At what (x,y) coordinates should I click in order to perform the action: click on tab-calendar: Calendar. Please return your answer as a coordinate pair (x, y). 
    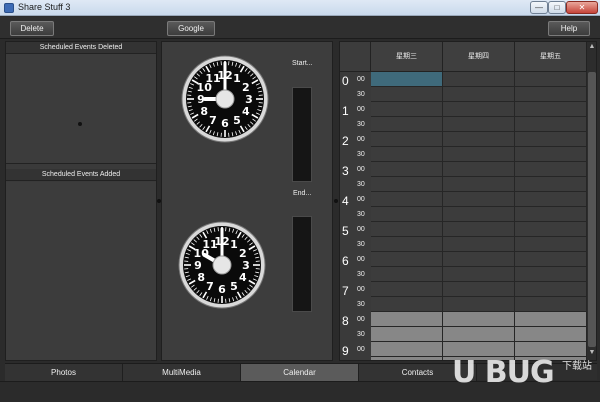
    Looking at the image, I should click on (300, 372).